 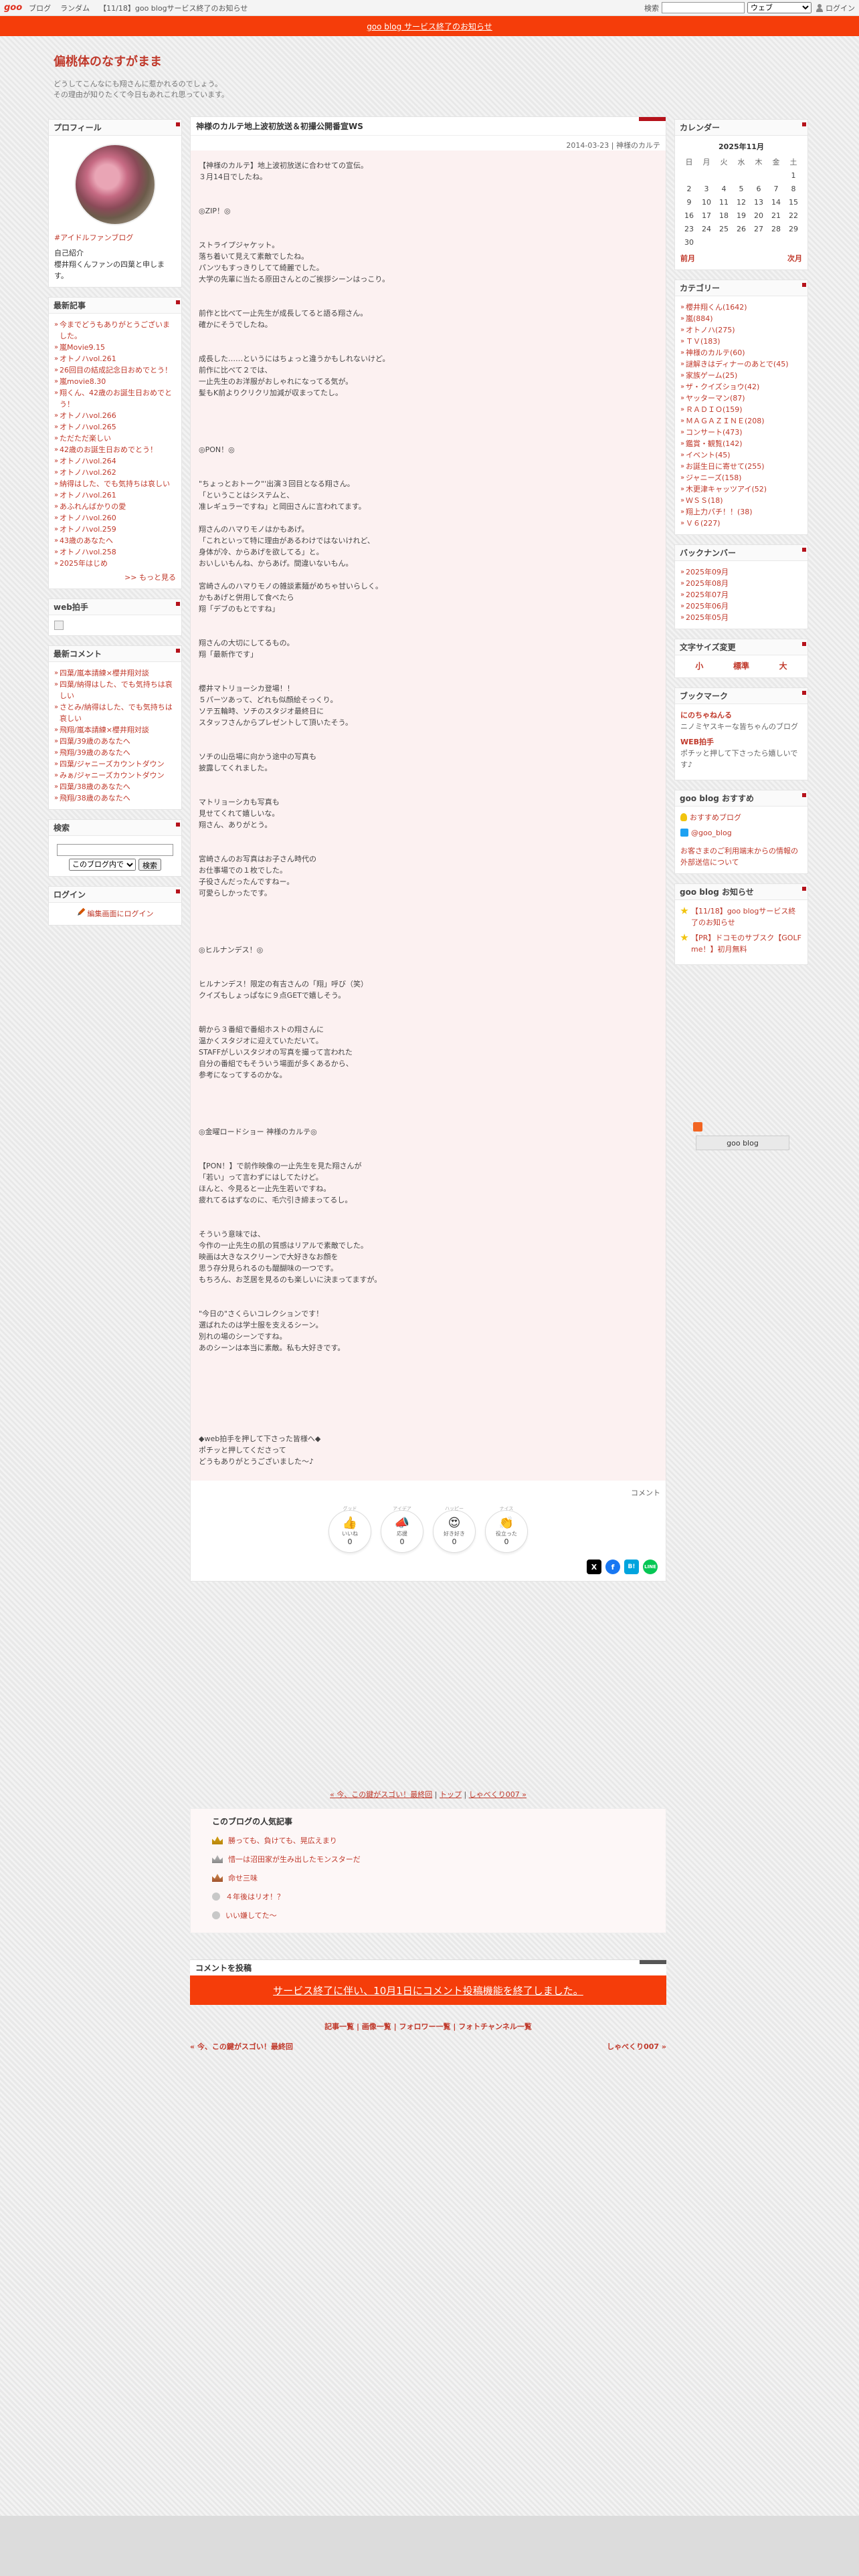 What do you see at coordinates (59, 626) in the screenshot?
I see `web-clap-image` at bounding box center [59, 626].